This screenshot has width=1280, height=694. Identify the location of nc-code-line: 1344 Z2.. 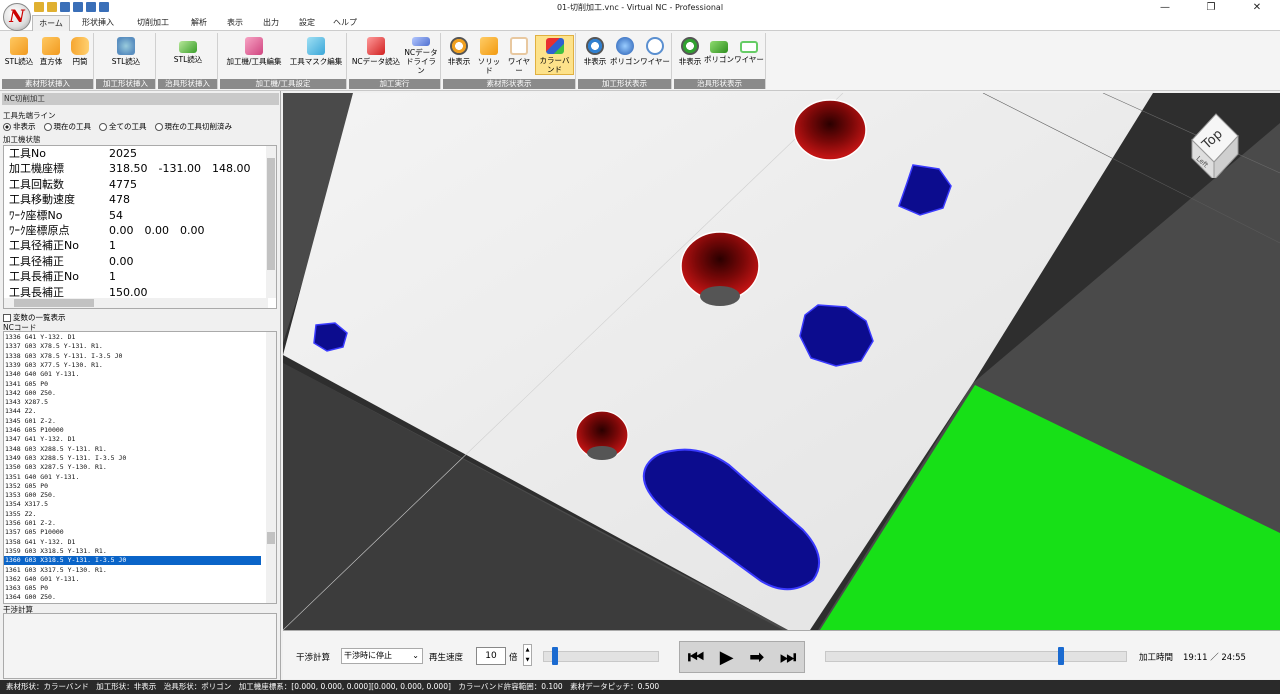
(132, 411).